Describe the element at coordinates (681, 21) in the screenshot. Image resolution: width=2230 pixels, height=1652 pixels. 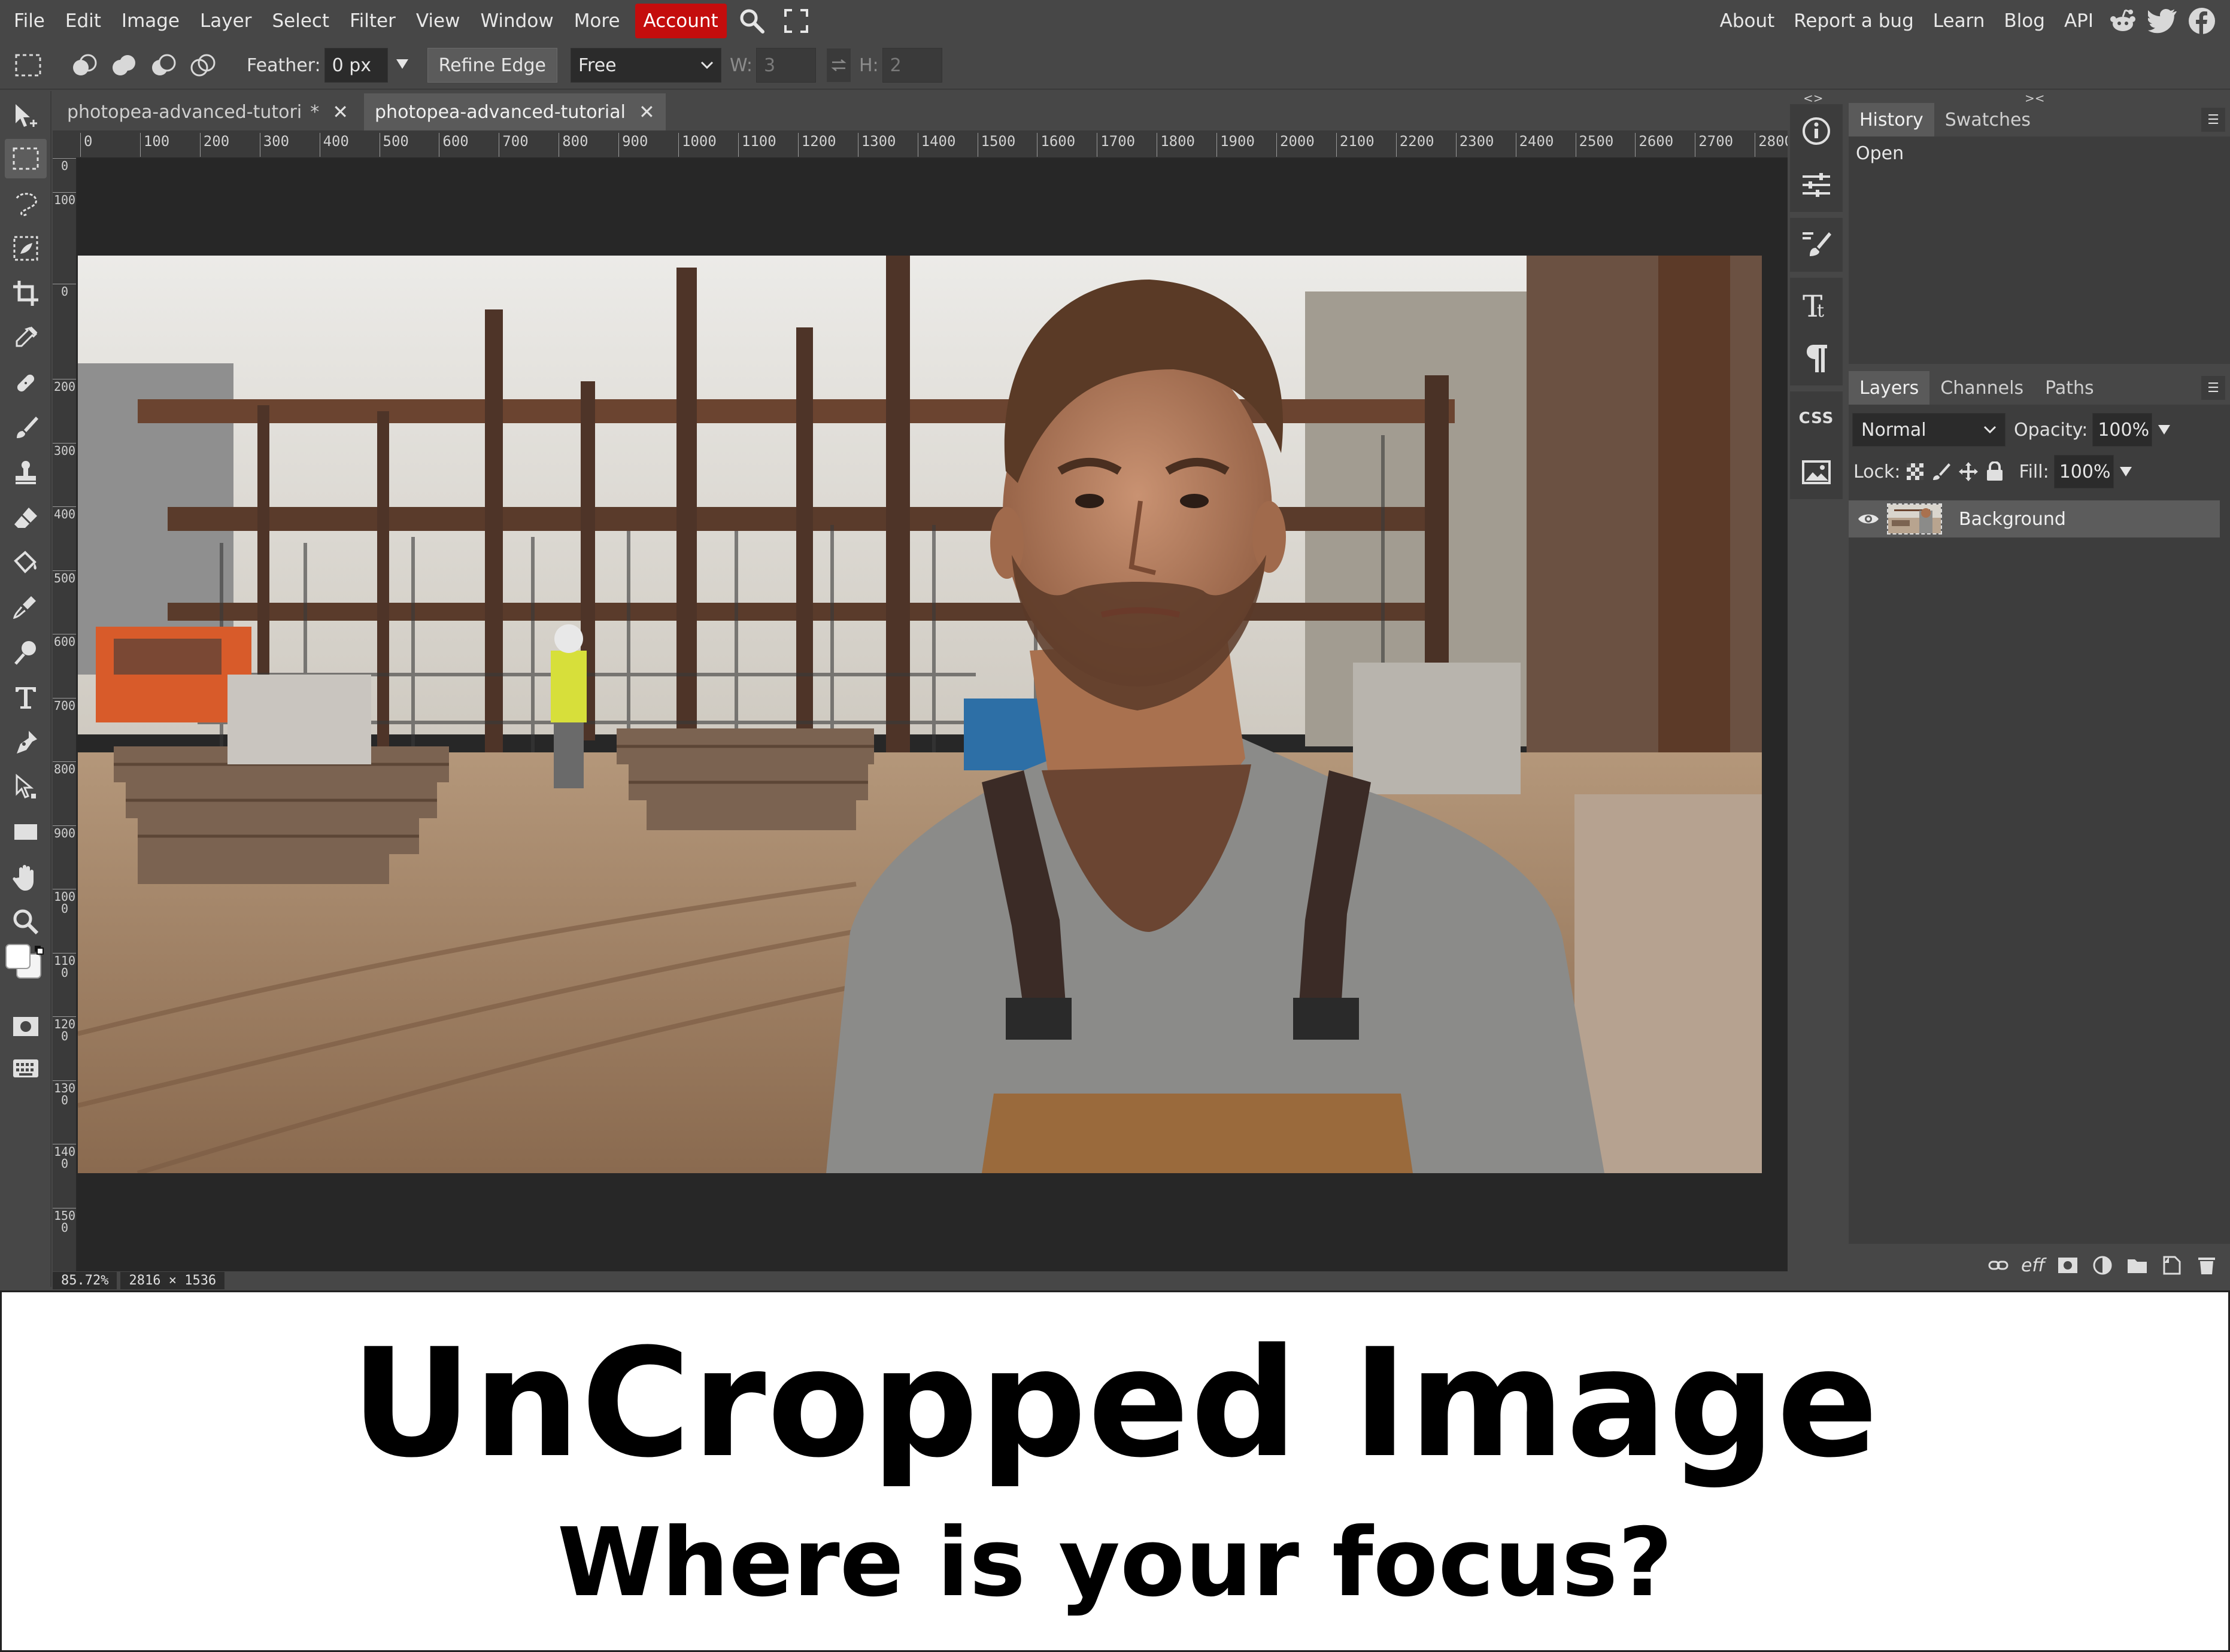
I see `account-button: Account` at that location.